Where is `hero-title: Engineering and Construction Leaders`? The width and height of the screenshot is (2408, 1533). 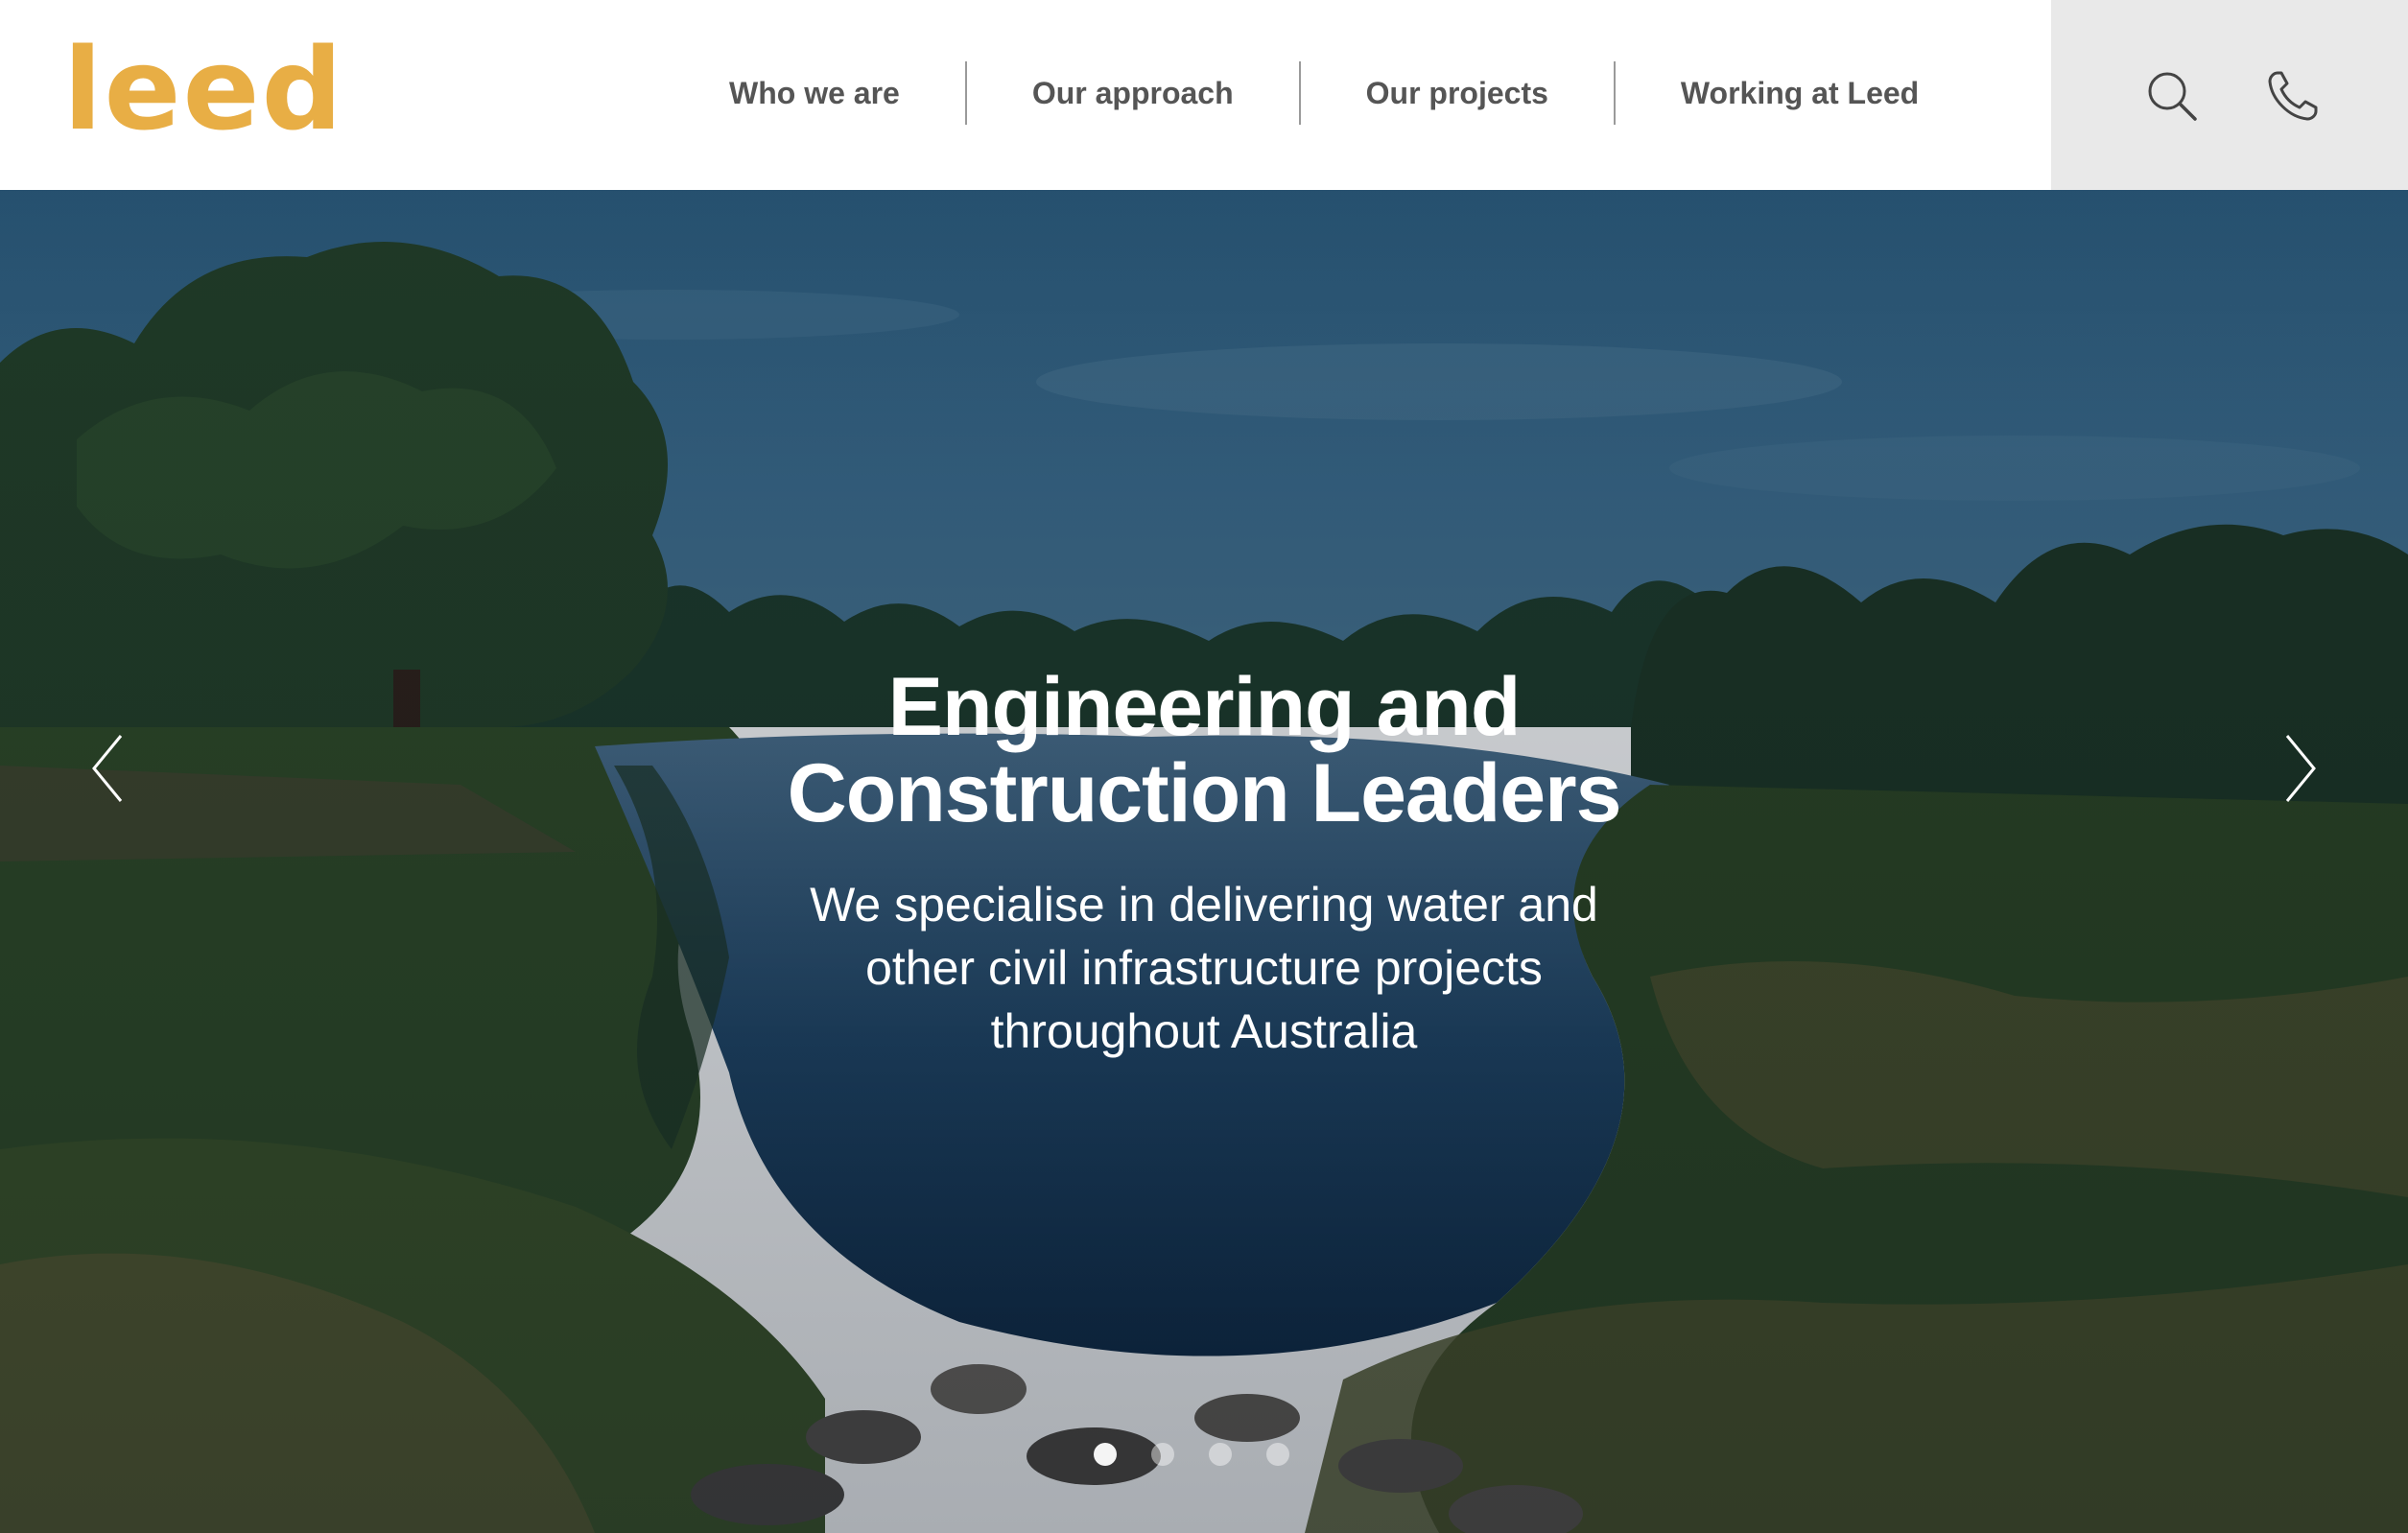 hero-title: Engineering and Construction Leaders is located at coordinates (1204, 751).